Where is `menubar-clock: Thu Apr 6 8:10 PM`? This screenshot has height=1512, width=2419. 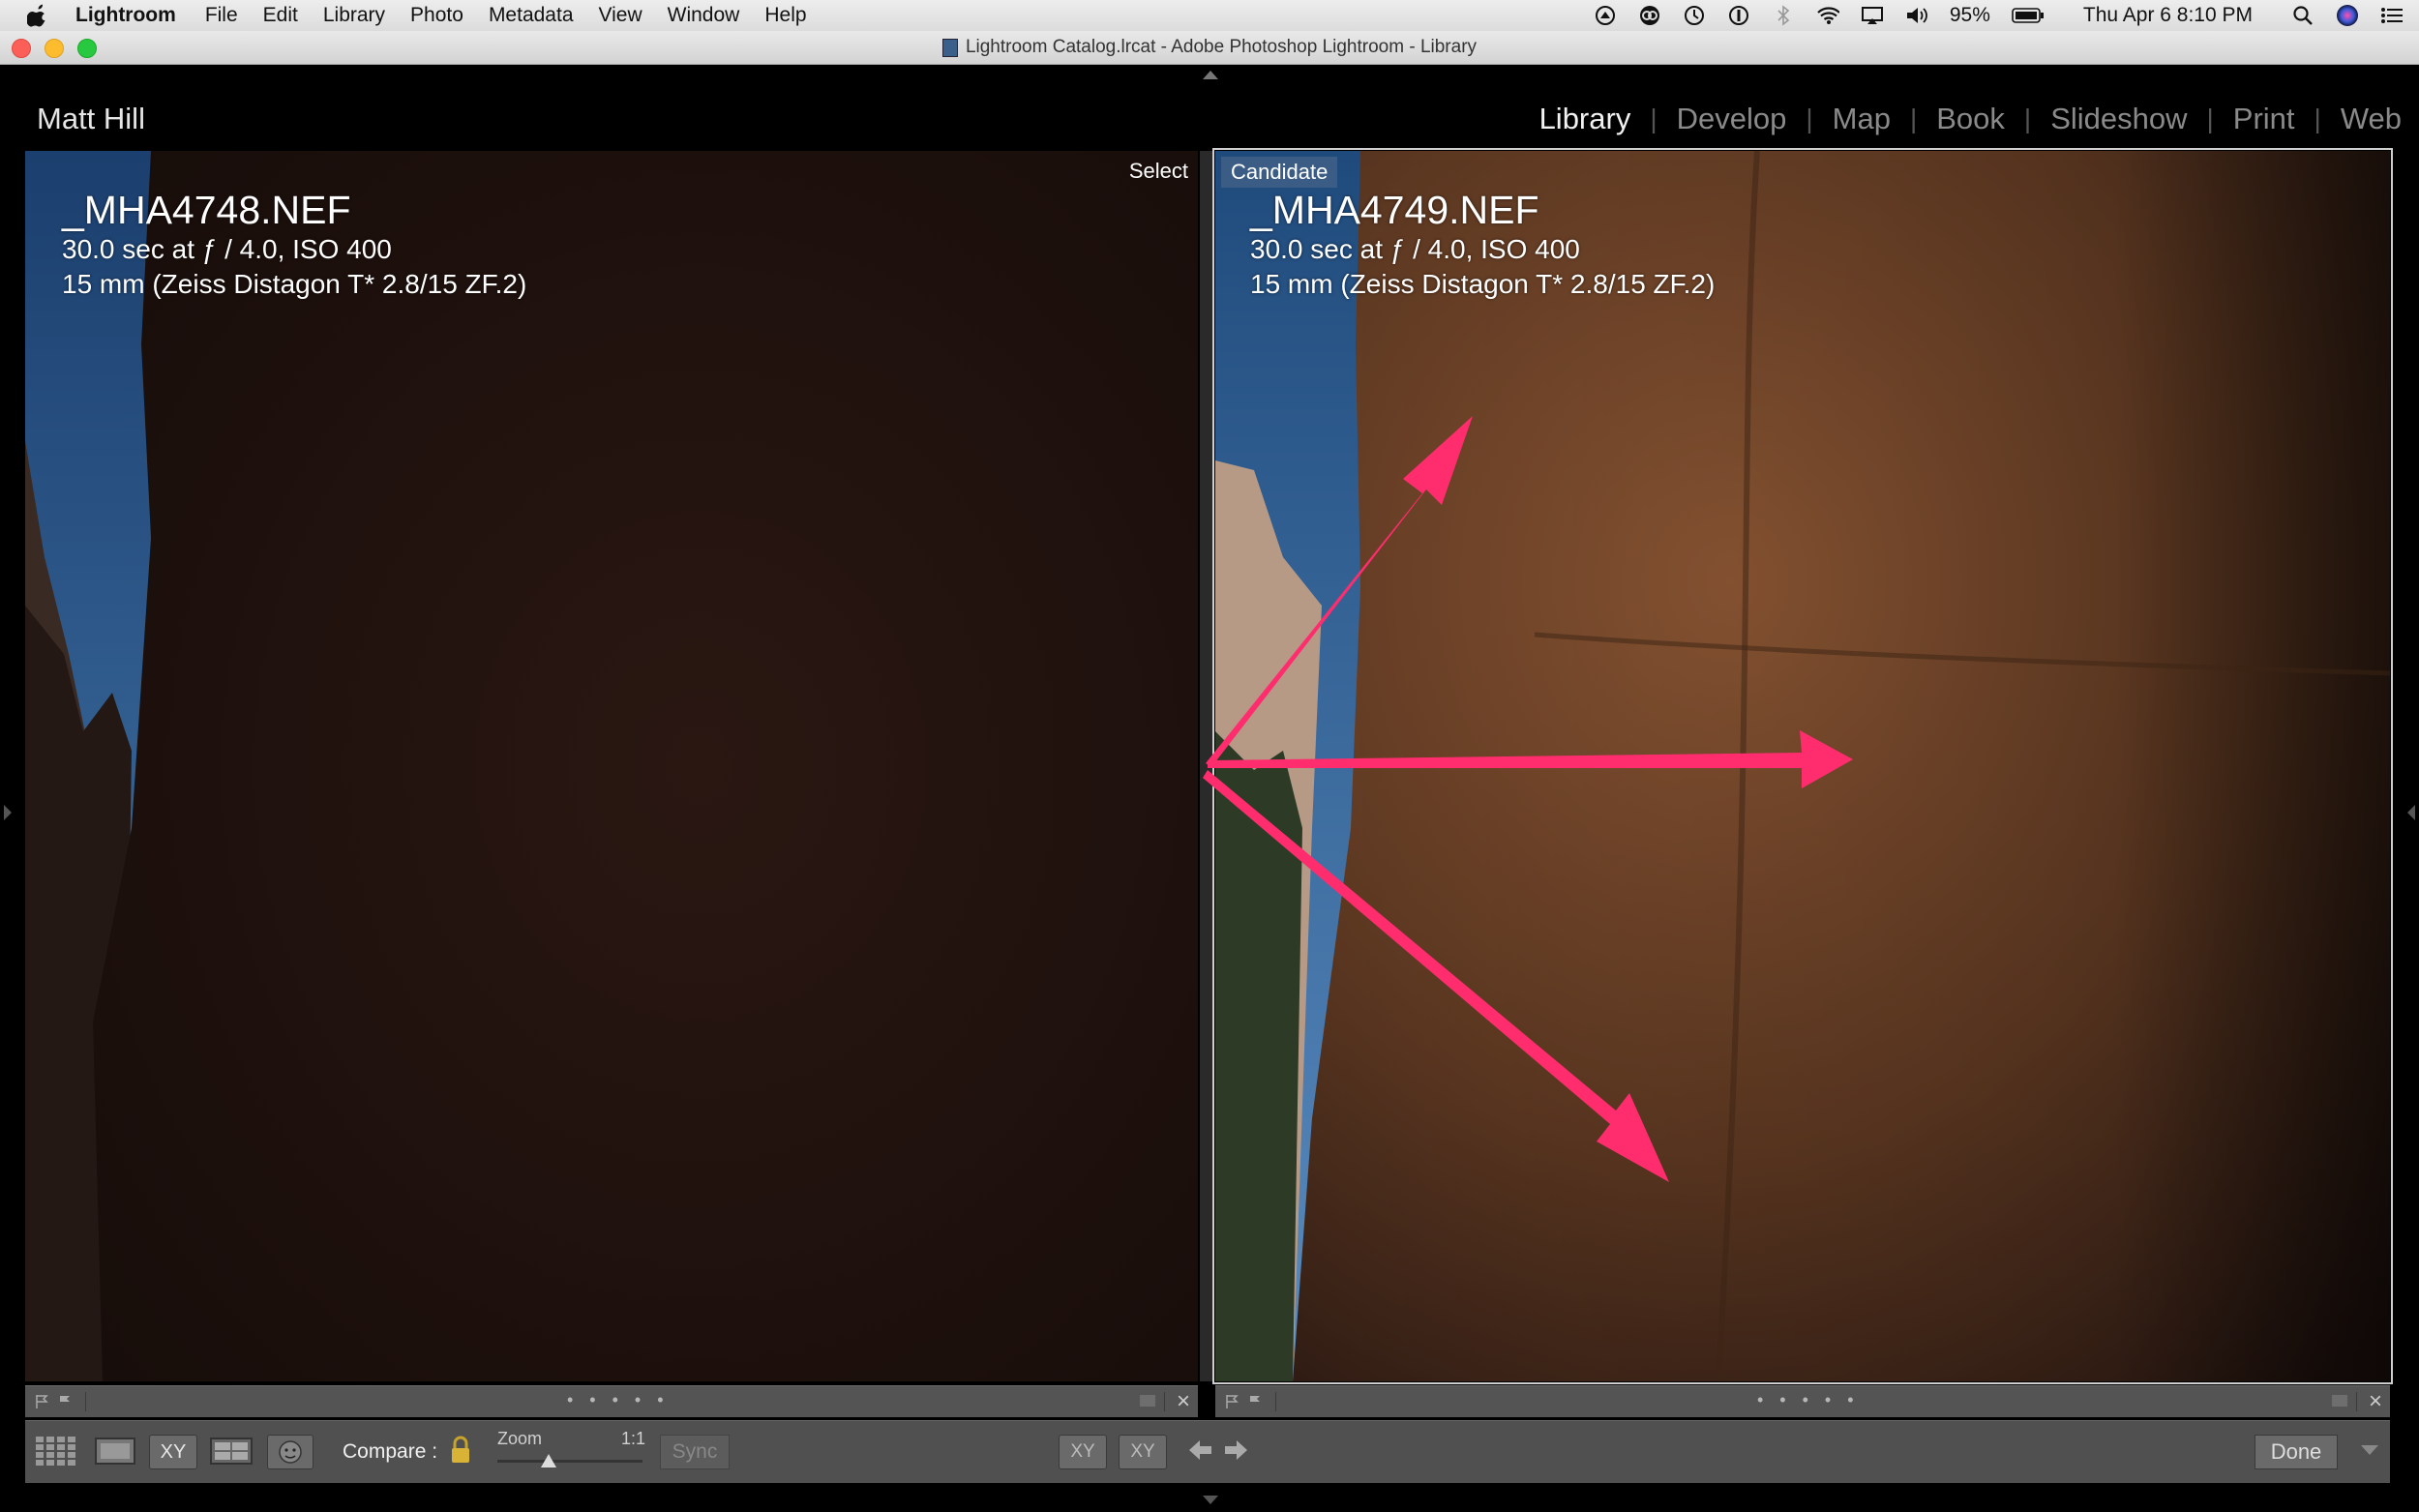 menubar-clock: Thu Apr 6 8:10 PM is located at coordinates (2168, 16).